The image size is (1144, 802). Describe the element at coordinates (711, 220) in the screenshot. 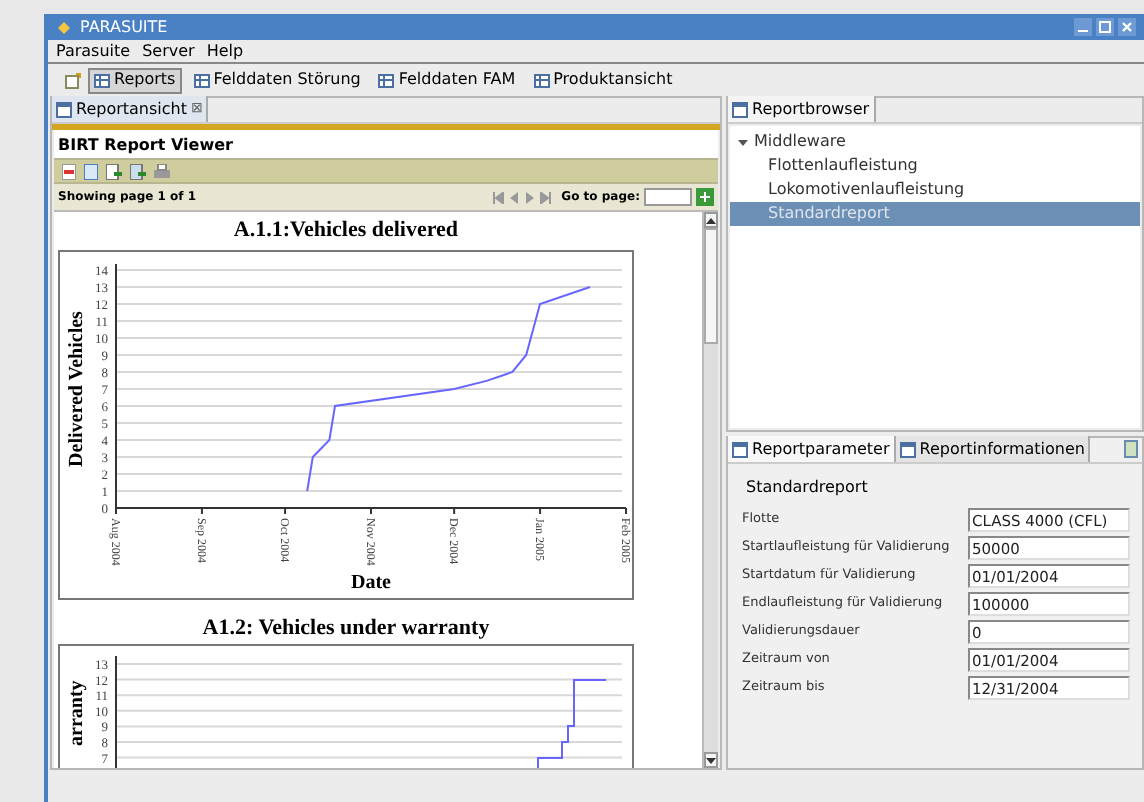

I see `scroll-up-icon` at that location.